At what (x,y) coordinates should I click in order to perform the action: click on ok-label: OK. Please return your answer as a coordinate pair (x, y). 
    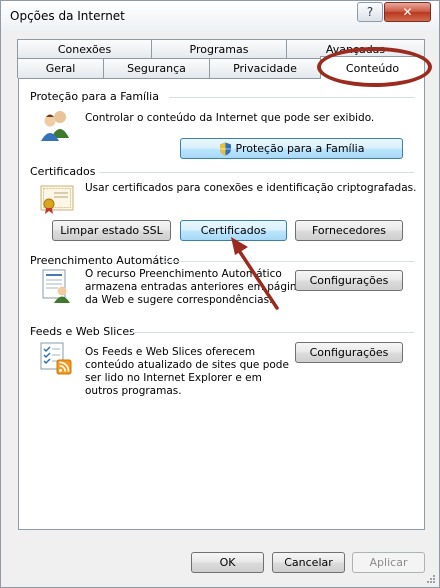
    Looking at the image, I should click on (227, 562).